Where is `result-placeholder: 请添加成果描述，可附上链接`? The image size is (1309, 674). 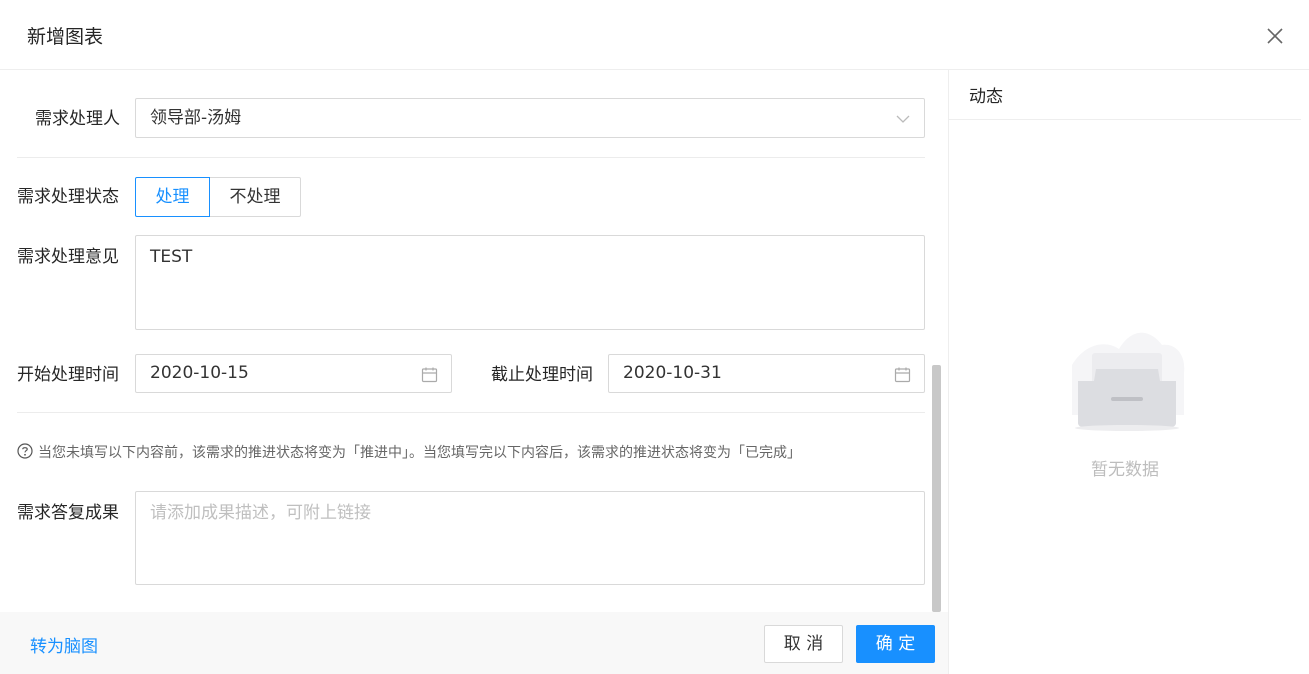 result-placeholder: 请添加成果描述，可附上链接 is located at coordinates (260, 513).